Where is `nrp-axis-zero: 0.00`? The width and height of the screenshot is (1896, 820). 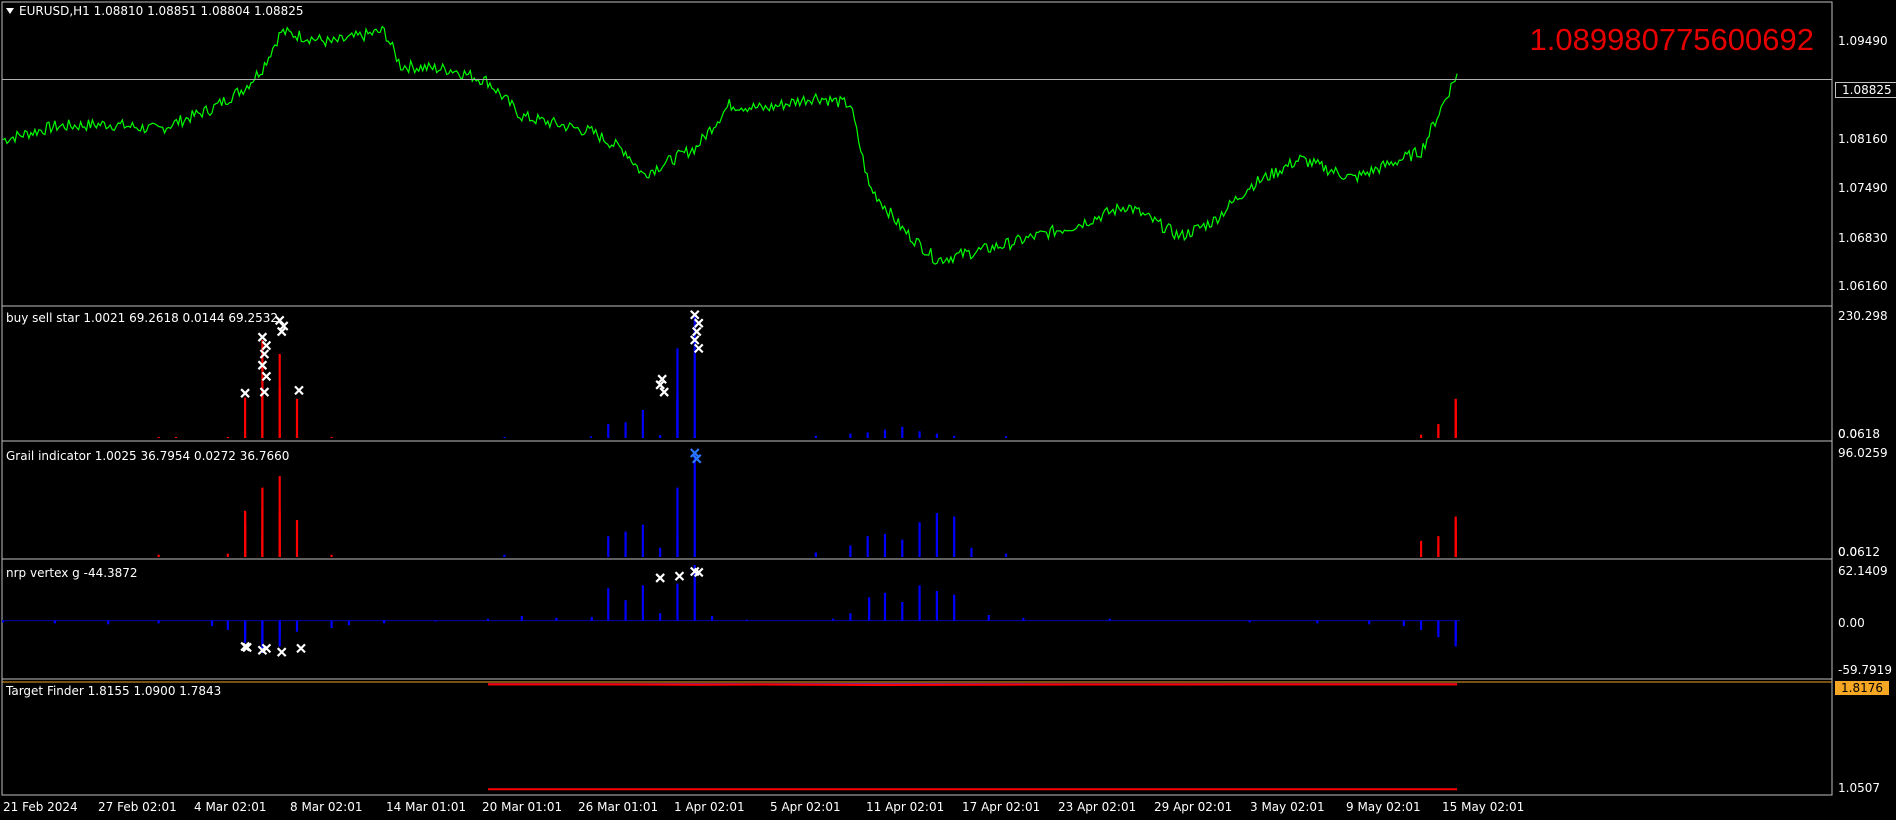
nrp-axis-zero: 0.00 is located at coordinates (1851, 623).